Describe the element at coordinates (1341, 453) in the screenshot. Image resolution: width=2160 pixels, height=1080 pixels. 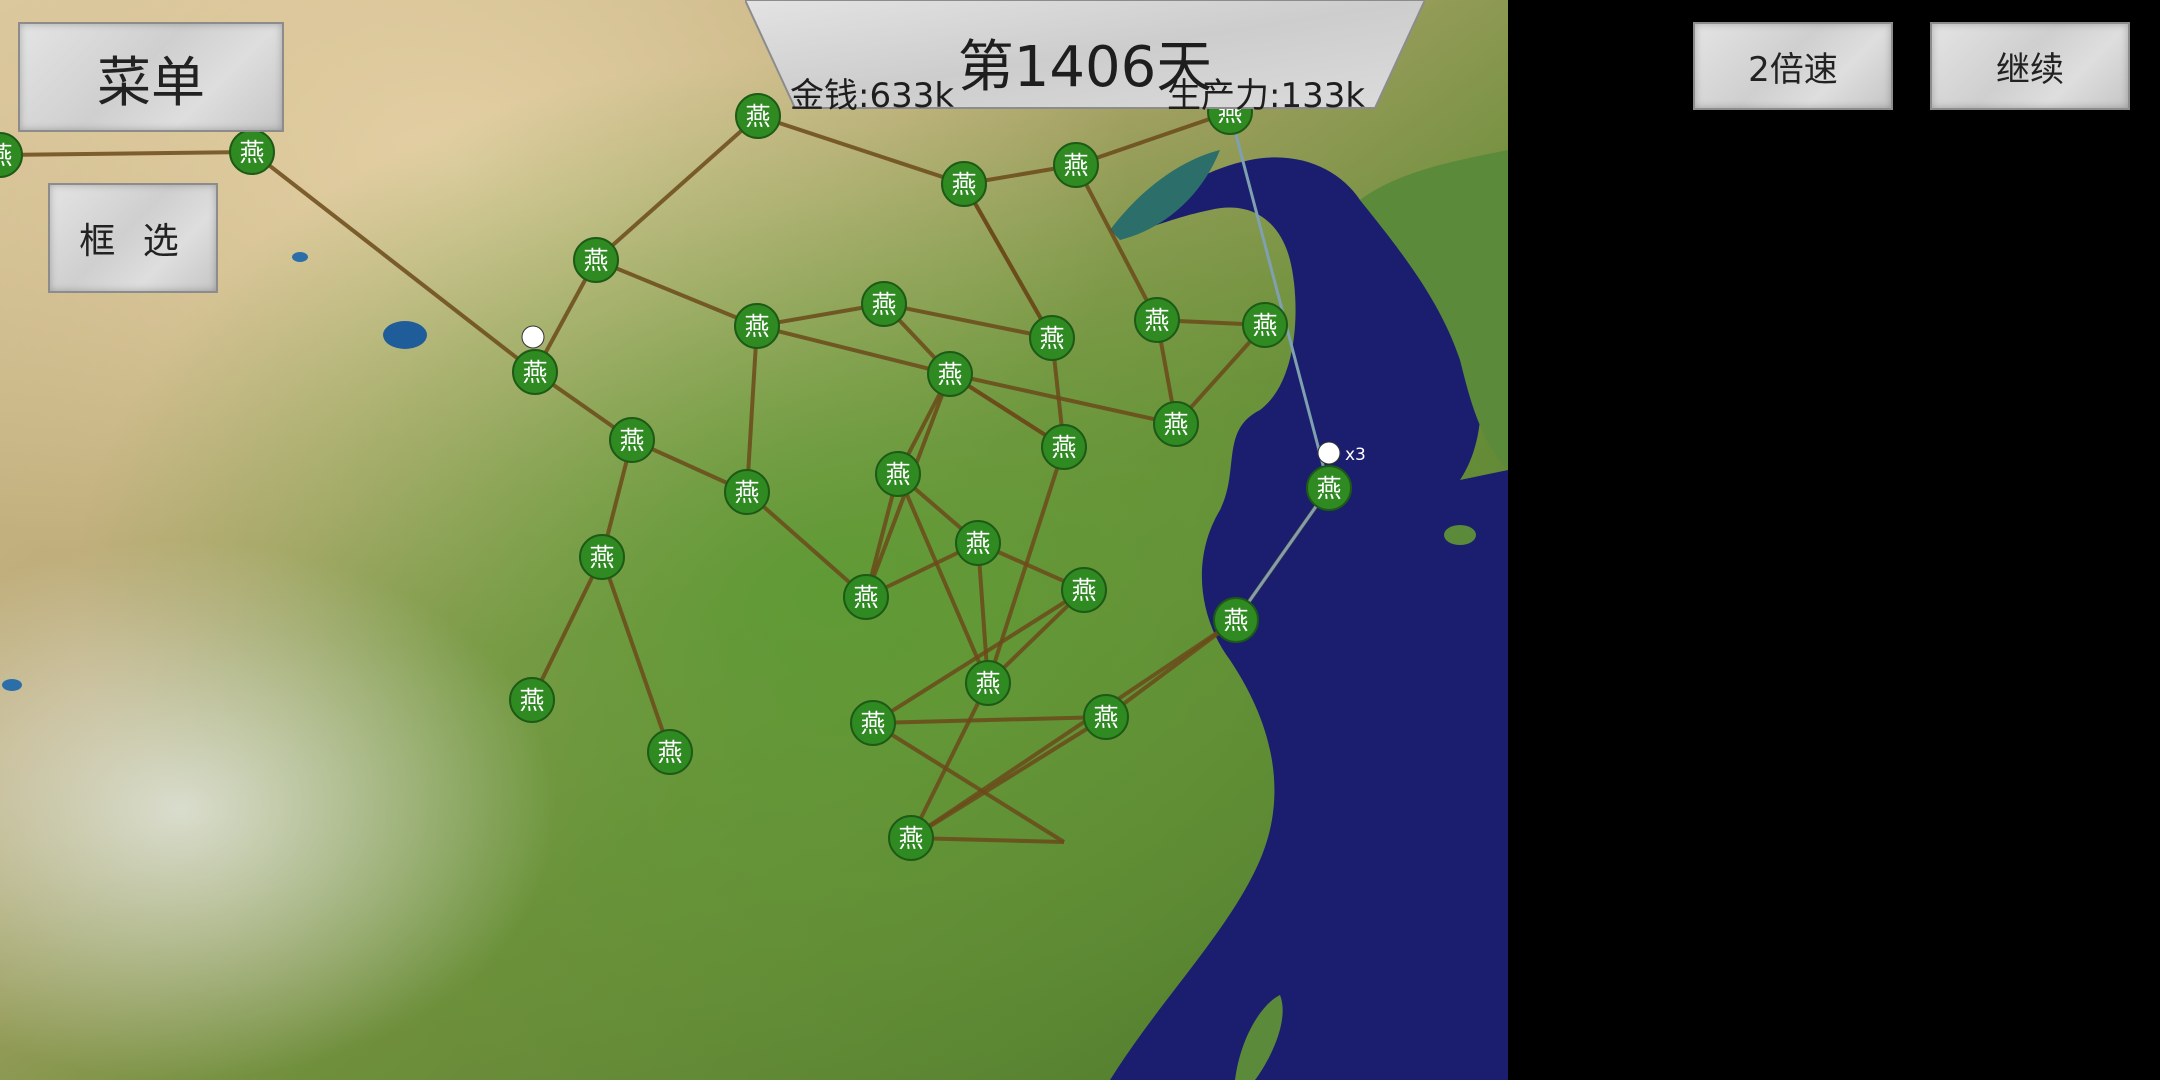
I see `army-unit: x3` at that location.